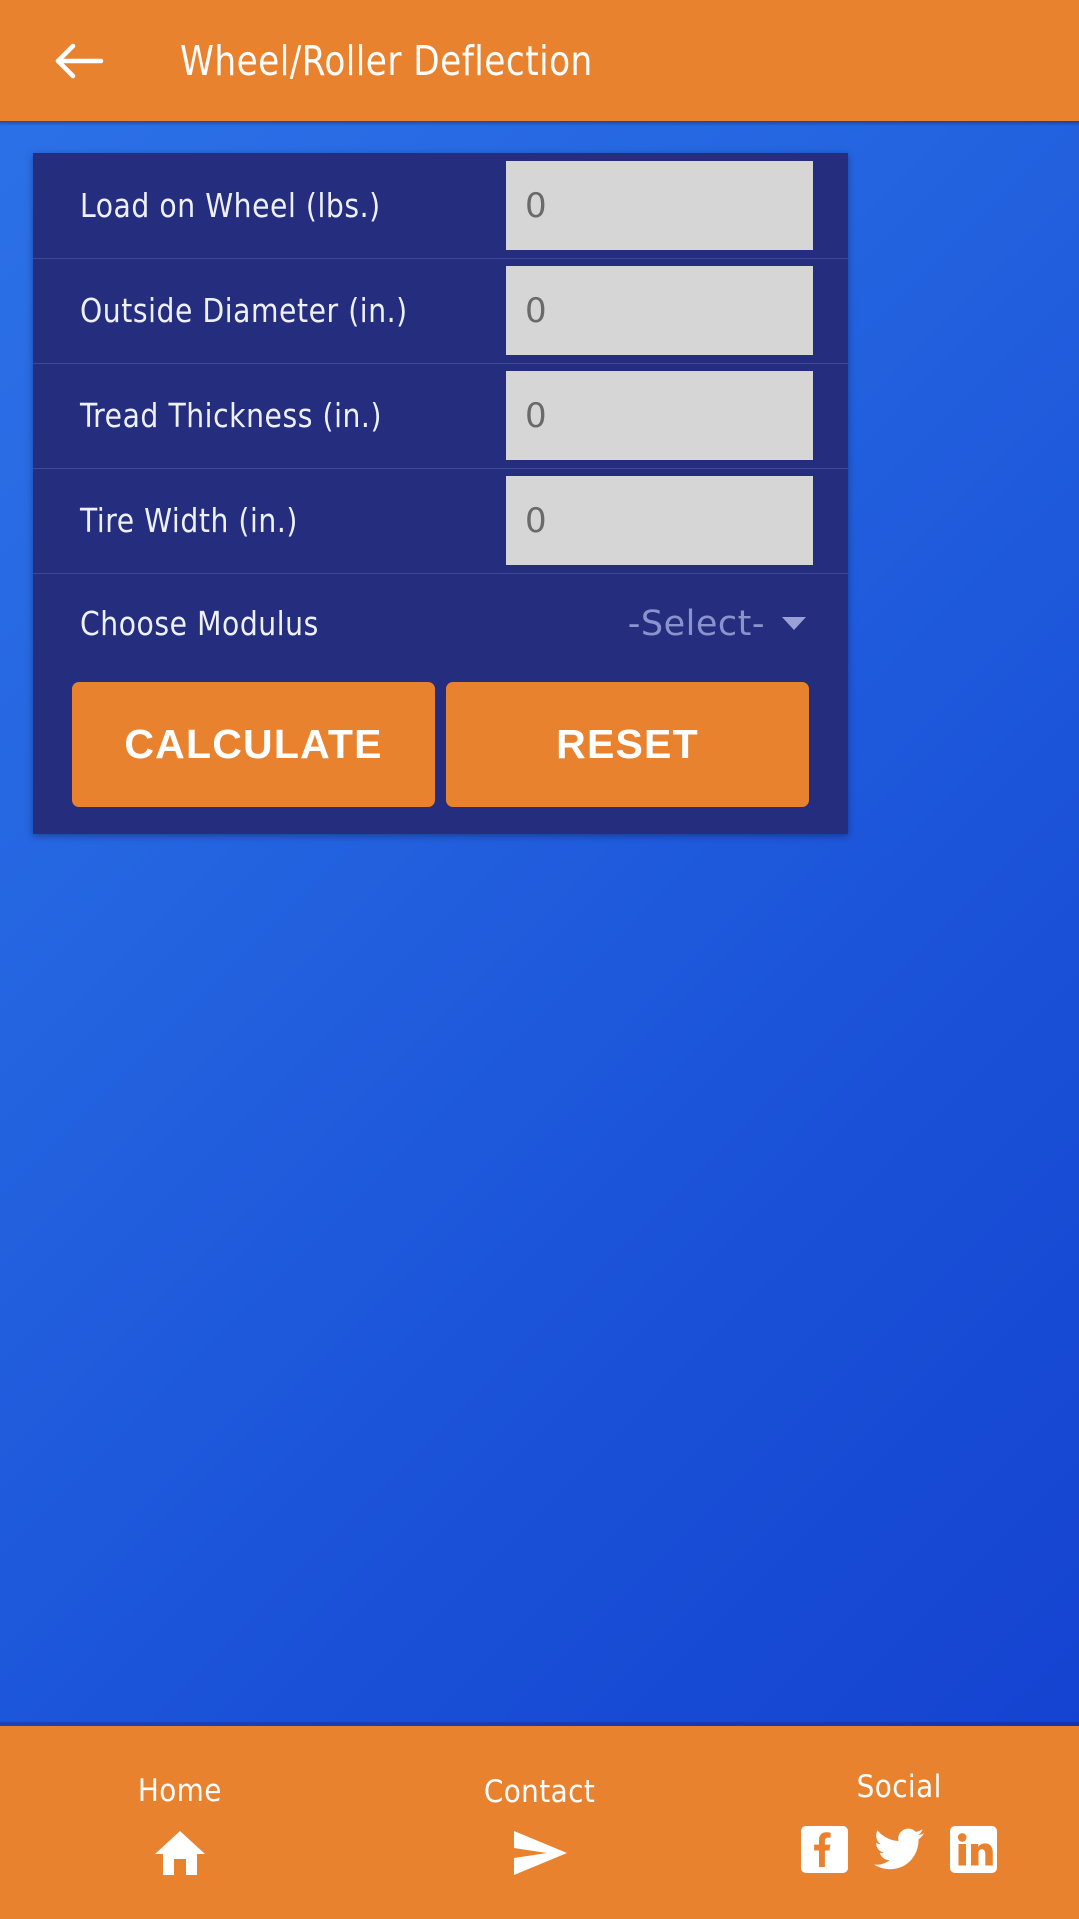 This screenshot has height=1919, width=1079. I want to click on modulus-selected-value: -Select-, so click(696, 623).